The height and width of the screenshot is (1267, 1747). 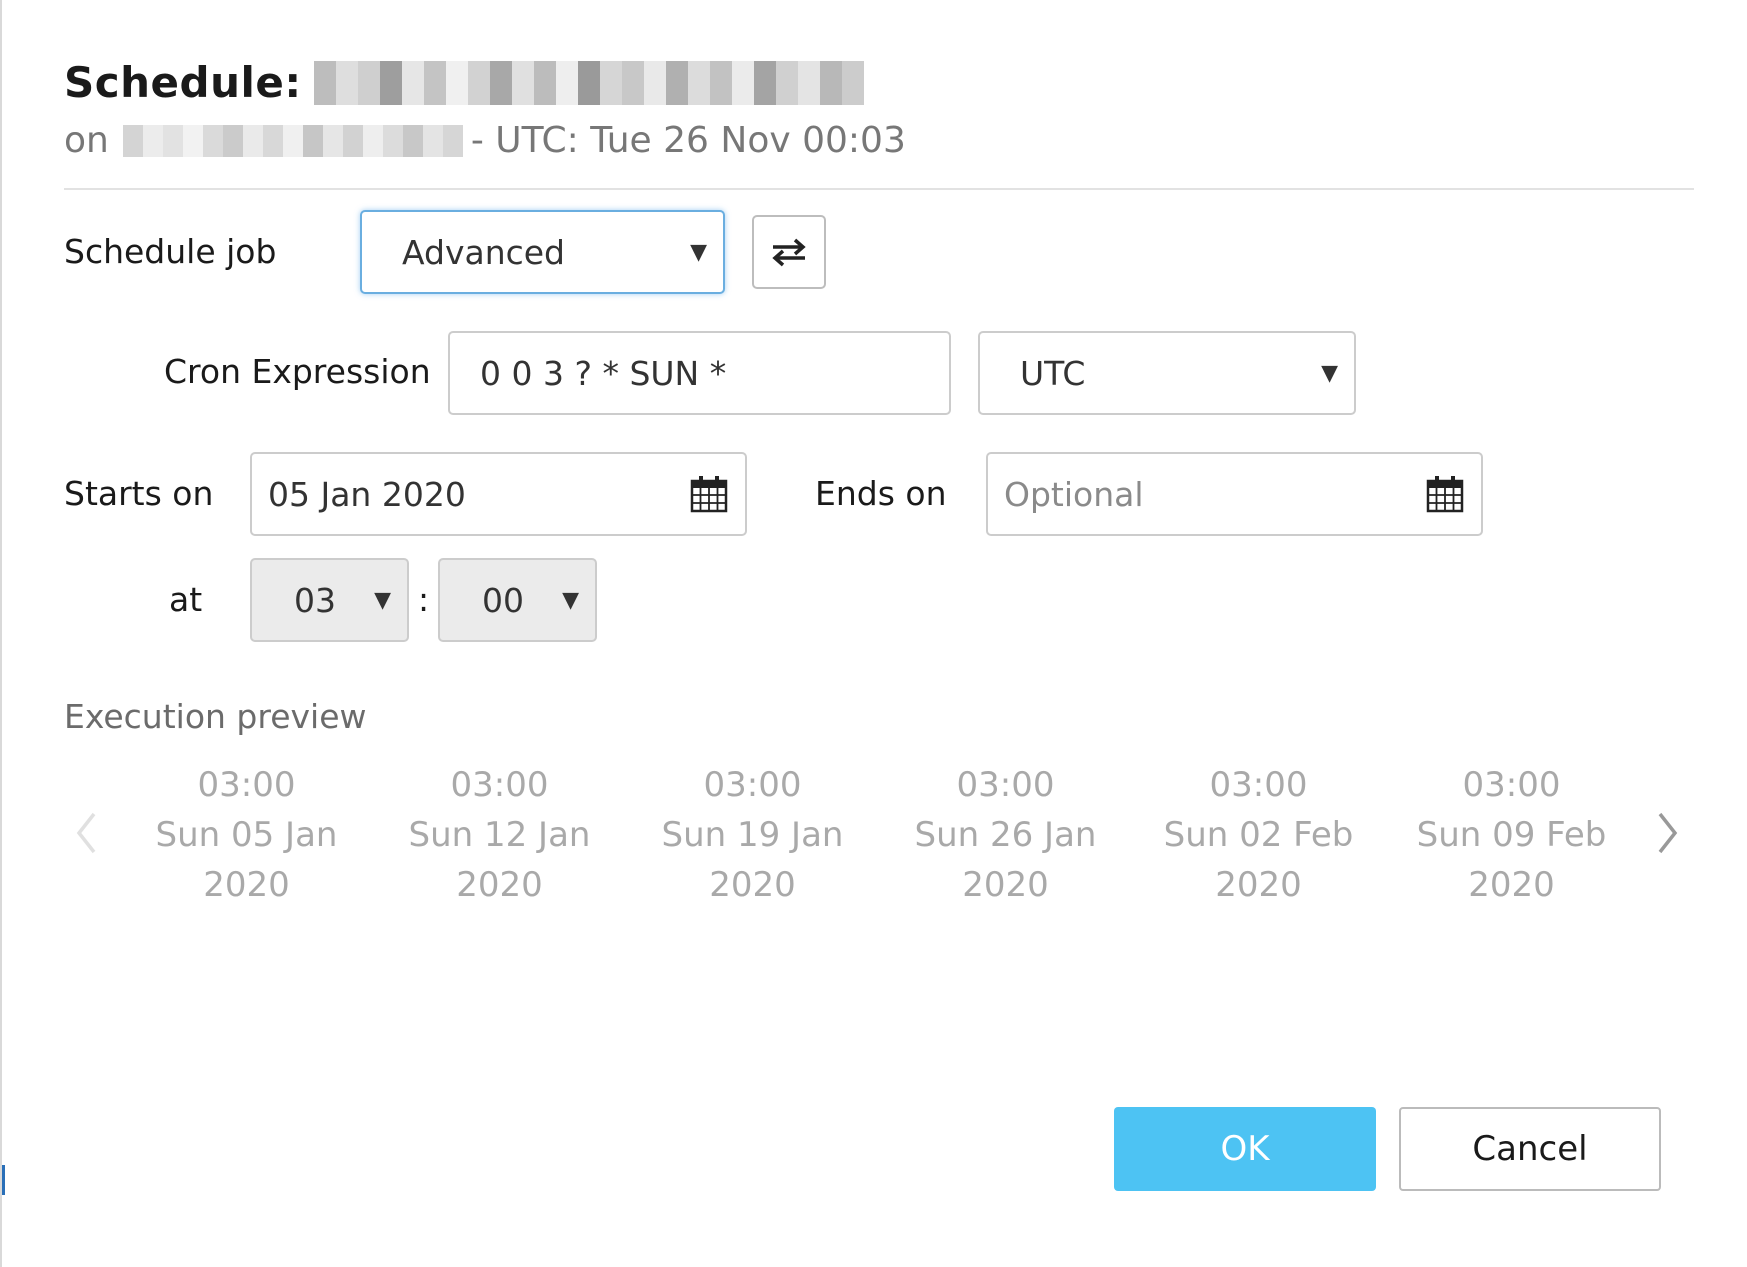 I want to click on preview-item: 03:00 Sun 26 Jan 2020, so click(x=1005, y=835).